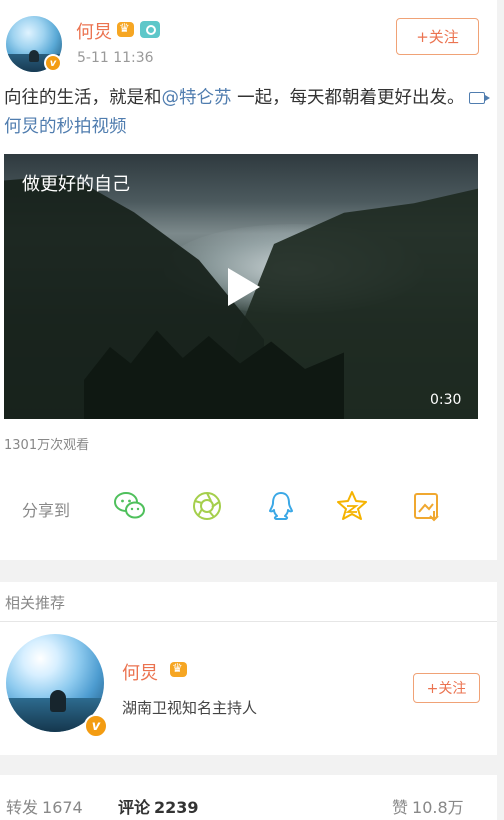  What do you see at coordinates (438, 807) in the screenshot?
I see `like-count: 10.8万` at bounding box center [438, 807].